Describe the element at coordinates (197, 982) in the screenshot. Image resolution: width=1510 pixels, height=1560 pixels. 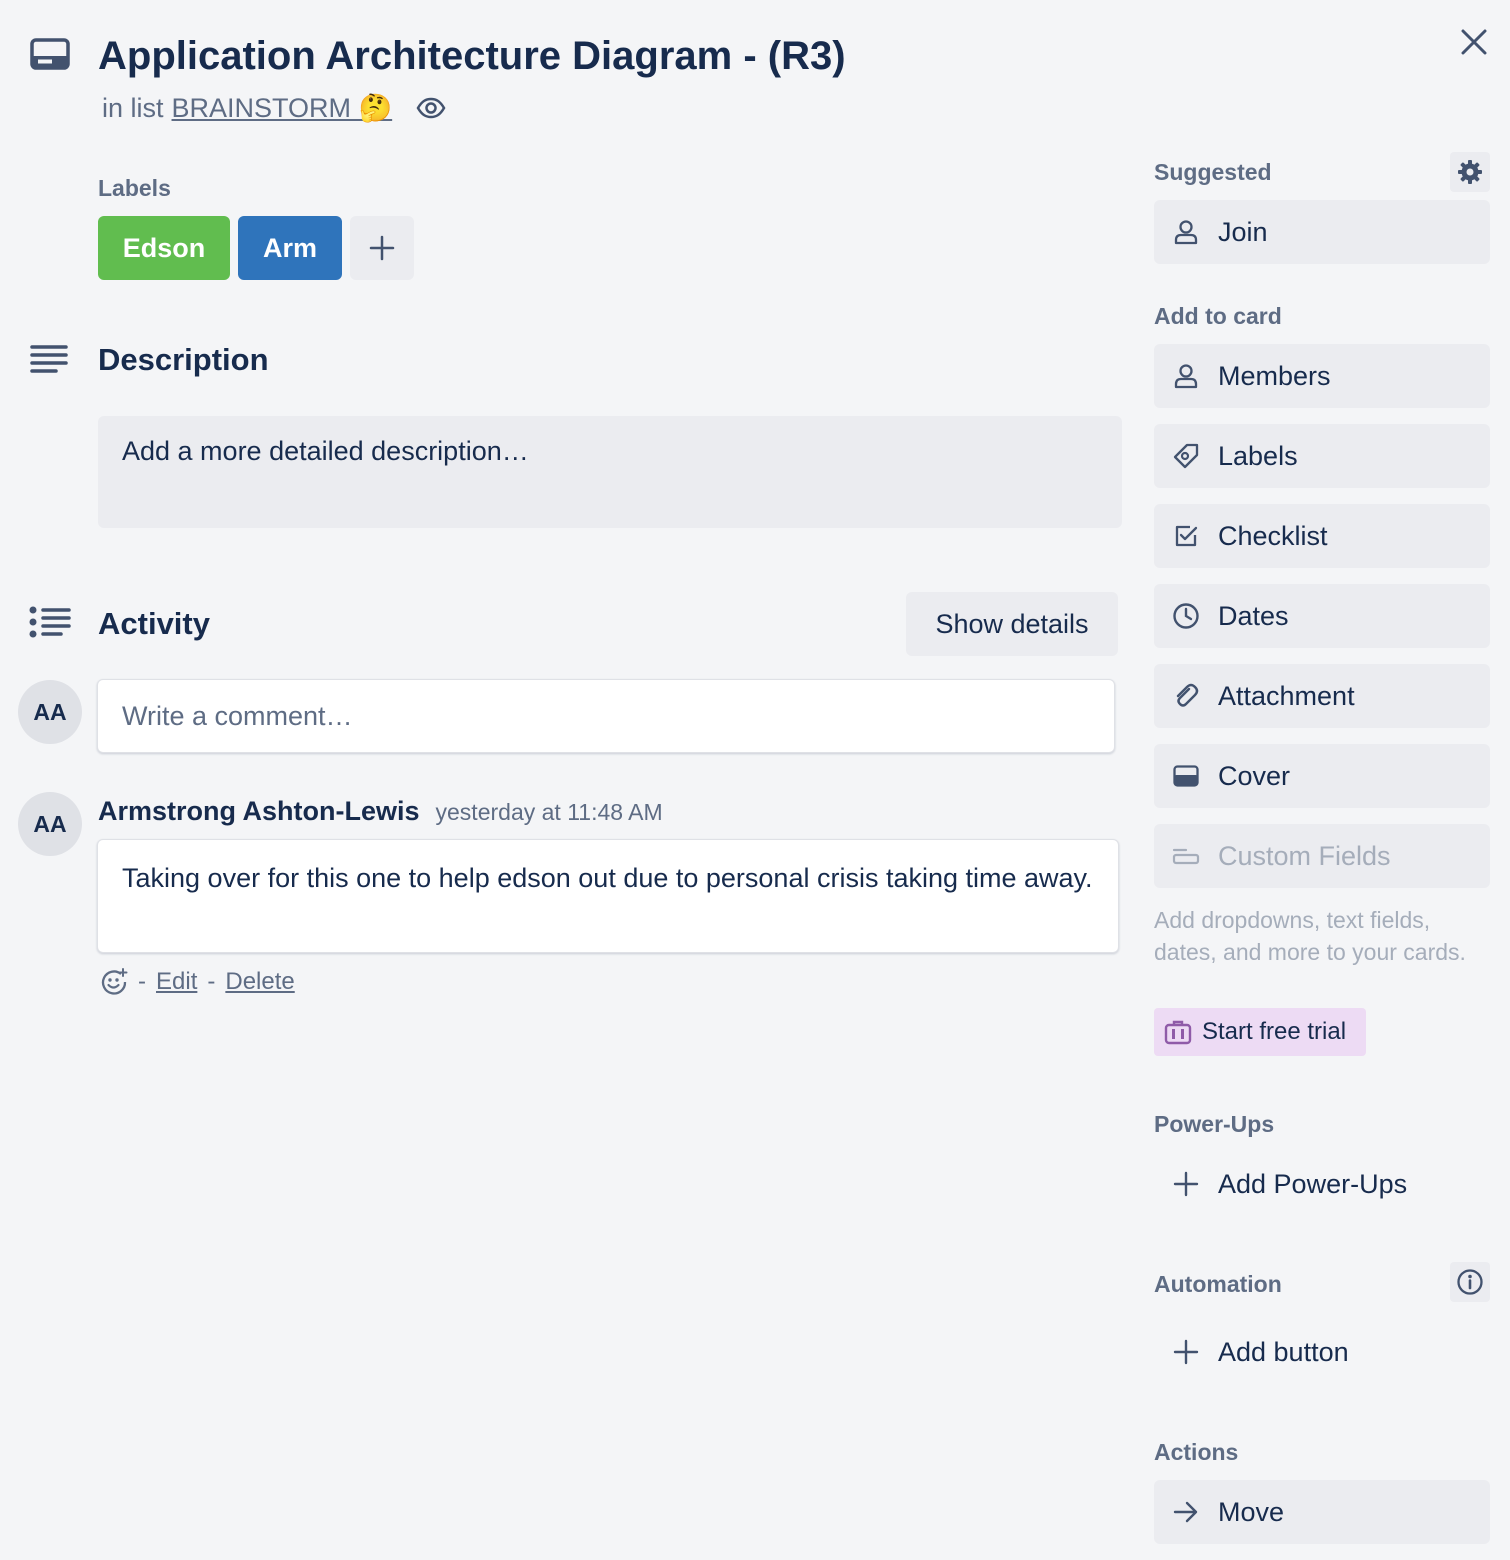
I see `comment-actions: - Edit - Delete` at that location.